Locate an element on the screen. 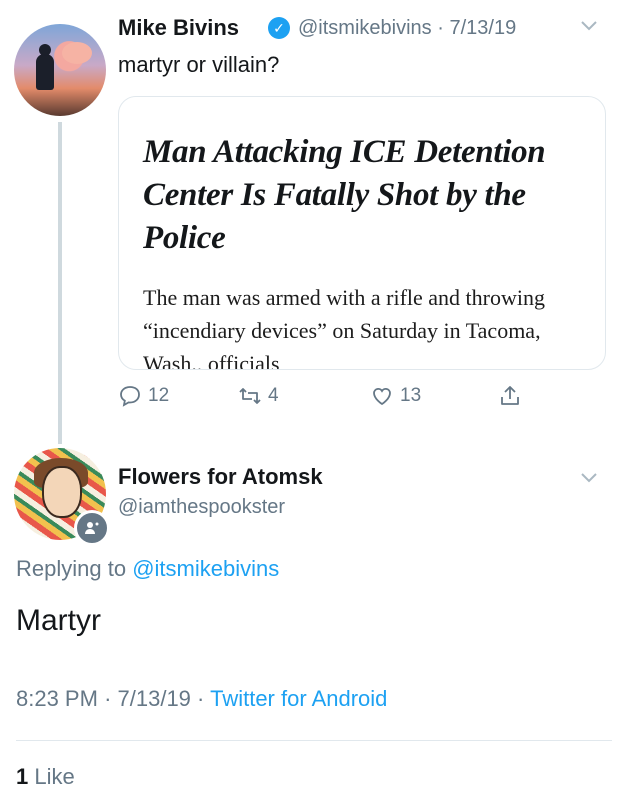  avatar-cloud is located at coordinates (77, 53).